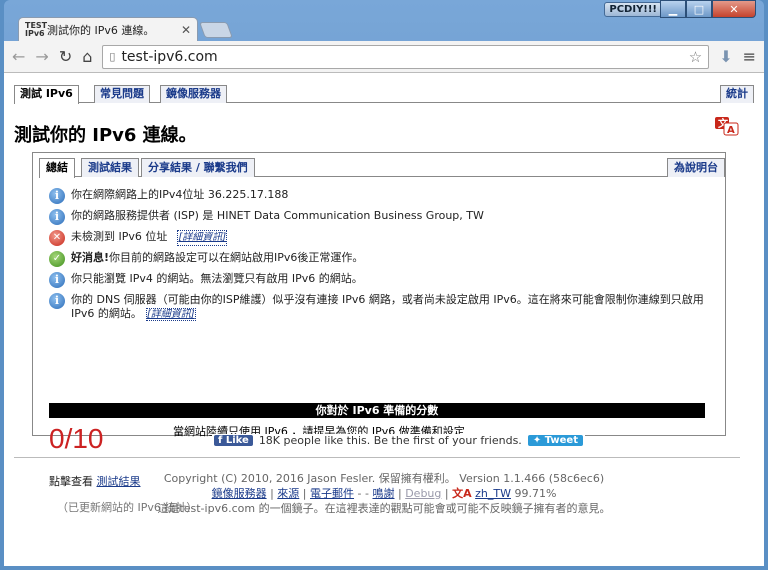 Image resolution: width=768 pixels, height=570 pixels. What do you see at coordinates (423, 493) in the screenshot?
I see `footer-link-debug: Debug` at bounding box center [423, 493].